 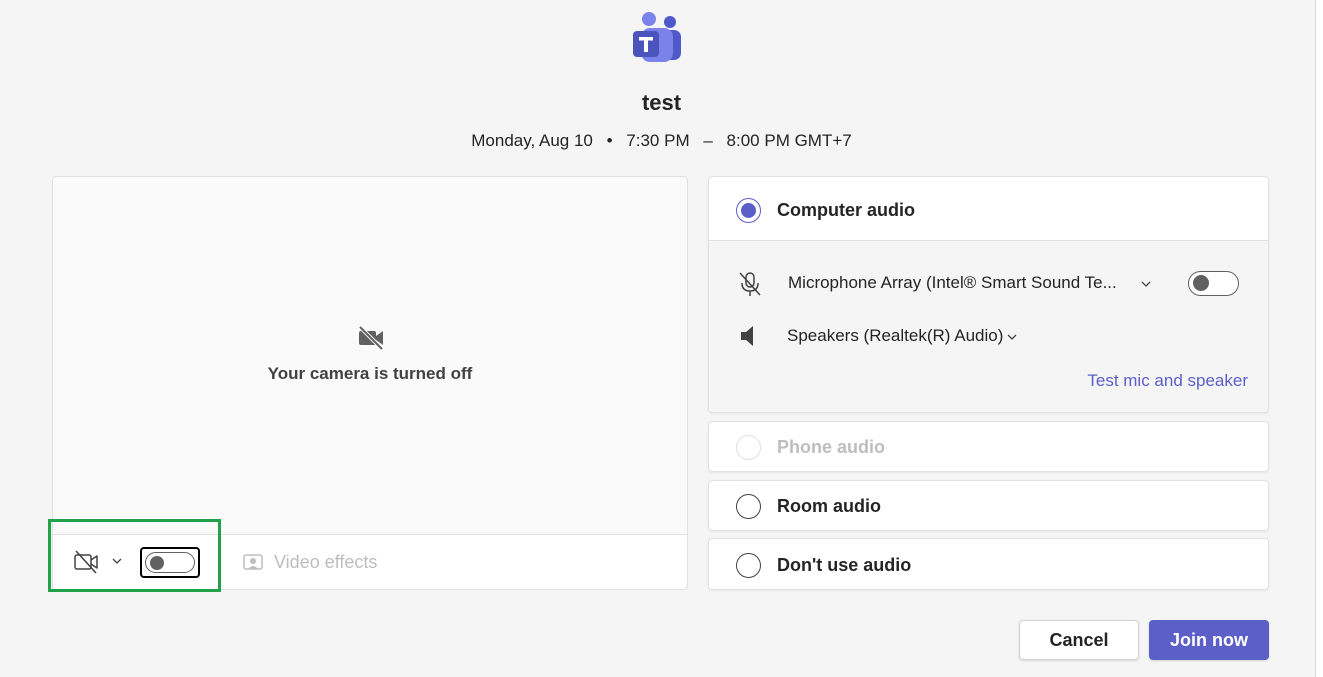 What do you see at coordinates (1167, 381) in the screenshot?
I see `test-mic-speaker-link: Test mic and speaker` at bounding box center [1167, 381].